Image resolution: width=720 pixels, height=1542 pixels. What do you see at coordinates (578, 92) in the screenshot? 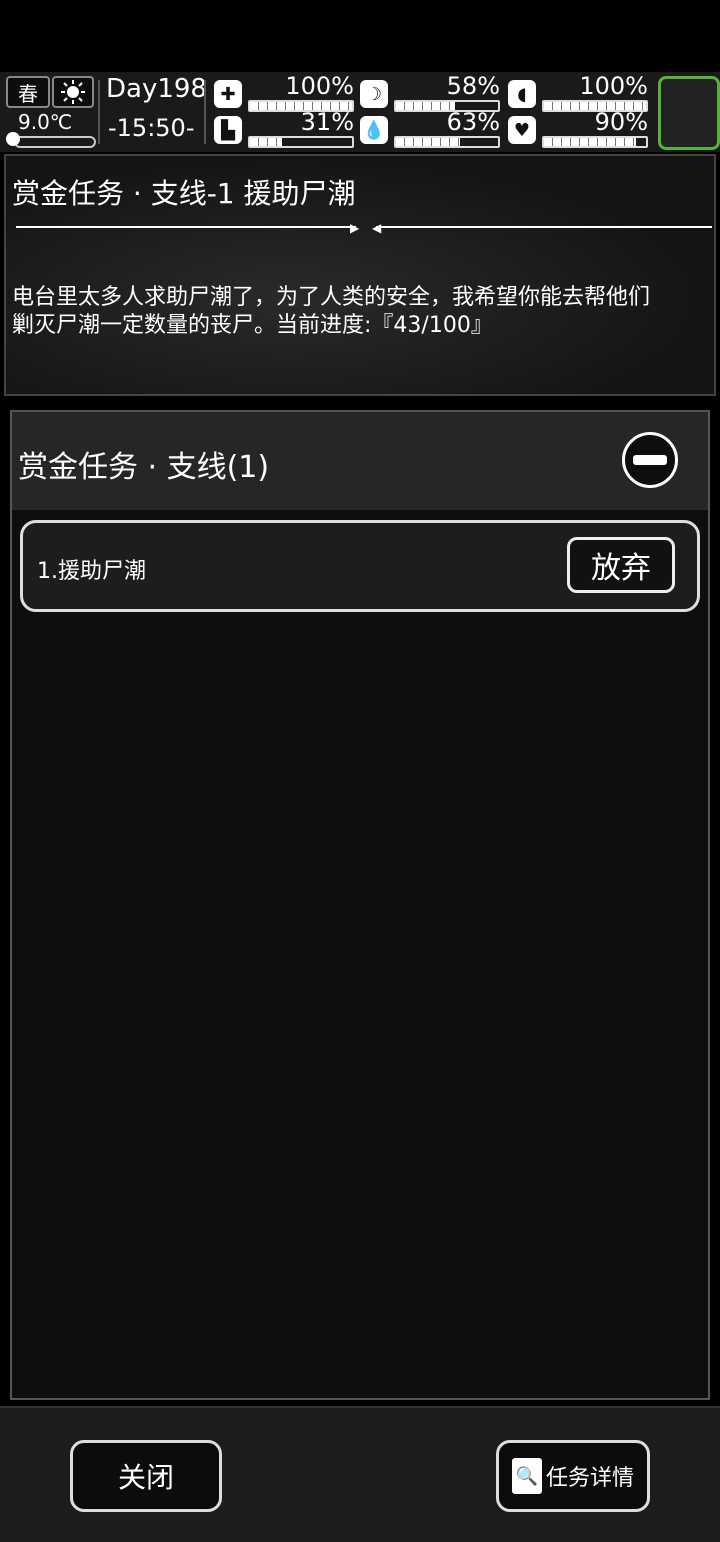
I see `stat-medicine: ◖ 100%` at bounding box center [578, 92].